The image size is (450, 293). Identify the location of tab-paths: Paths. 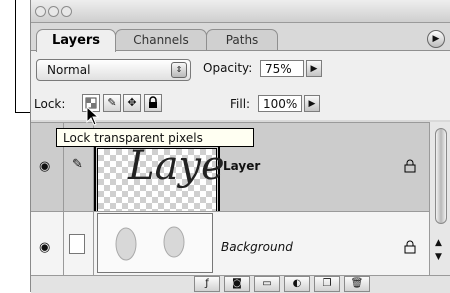
(242, 40).